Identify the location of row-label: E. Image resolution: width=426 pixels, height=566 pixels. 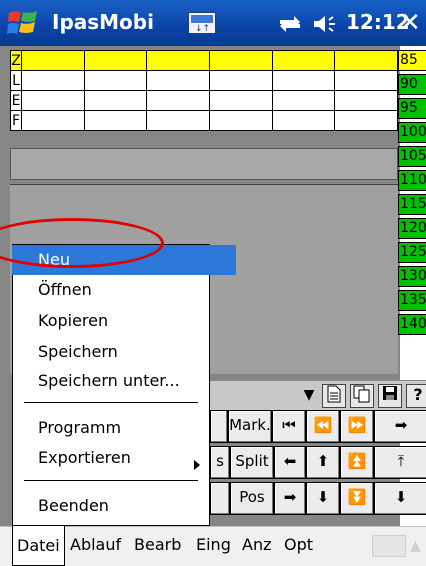
(16, 100).